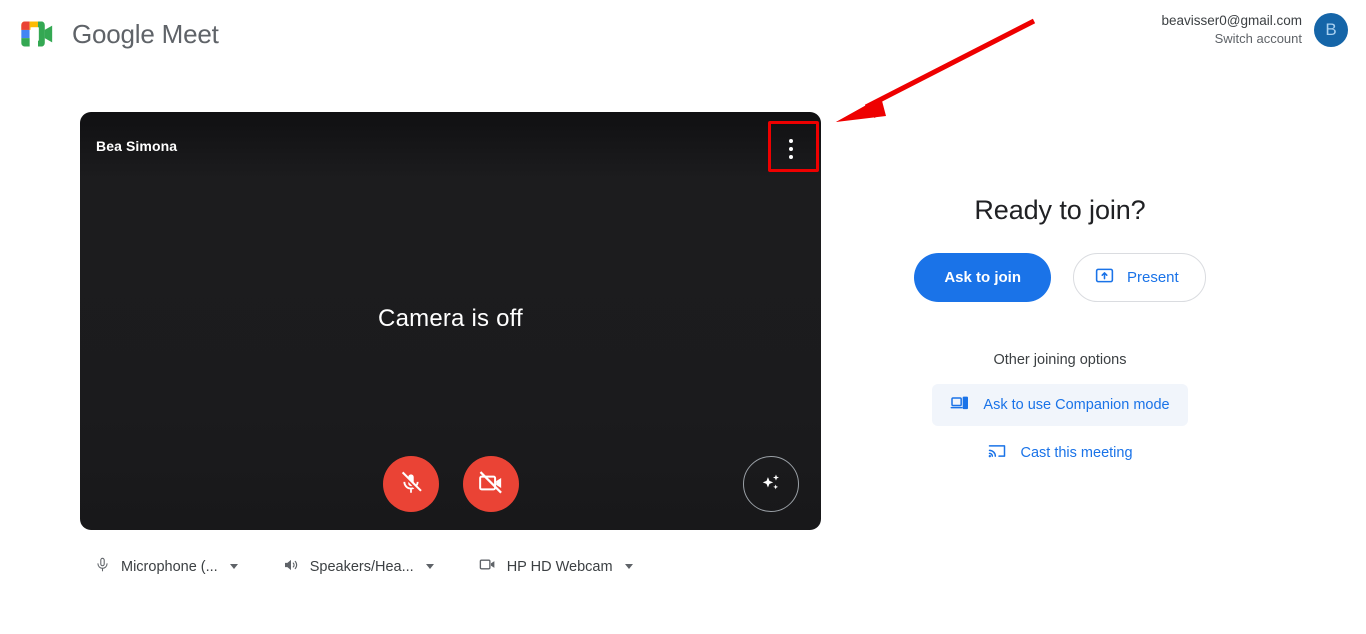  Describe the element at coordinates (1076, 453) in the screenshot. I see `cast-meeting-label: Cast this meeting` at that location.